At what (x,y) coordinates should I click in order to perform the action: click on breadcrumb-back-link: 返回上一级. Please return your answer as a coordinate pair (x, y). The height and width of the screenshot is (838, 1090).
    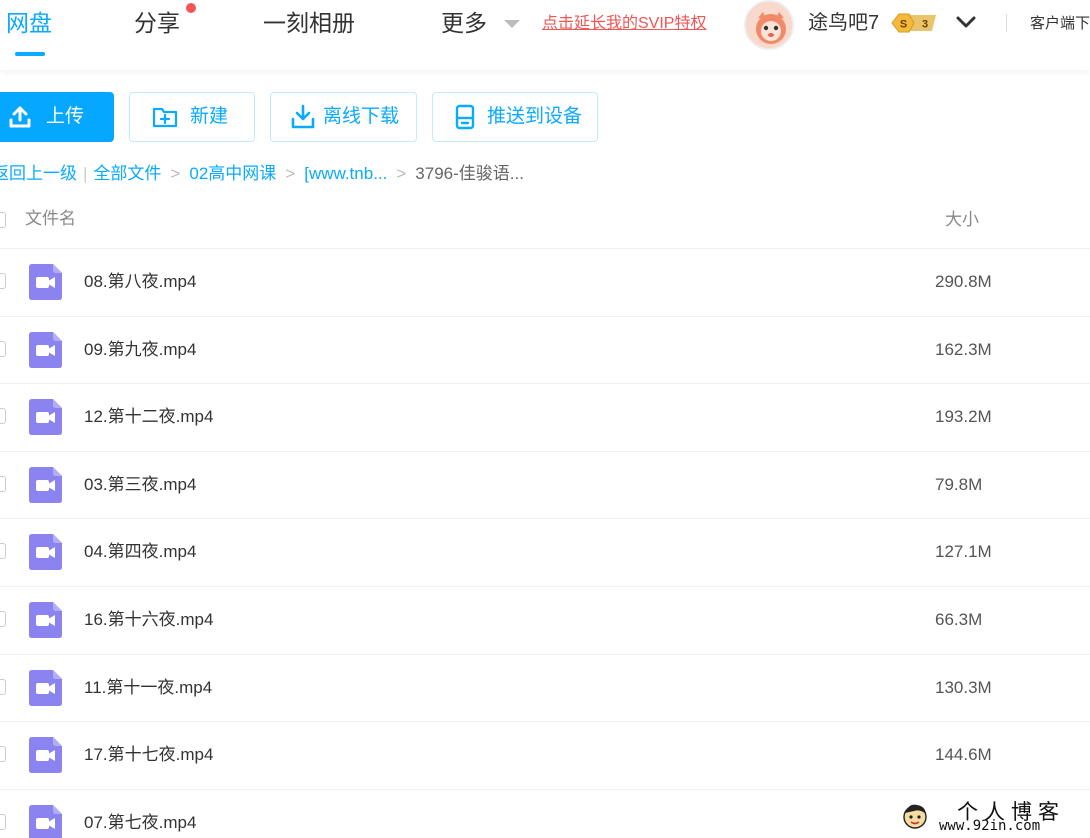
    Looking at the image, I should click on (38, 174).